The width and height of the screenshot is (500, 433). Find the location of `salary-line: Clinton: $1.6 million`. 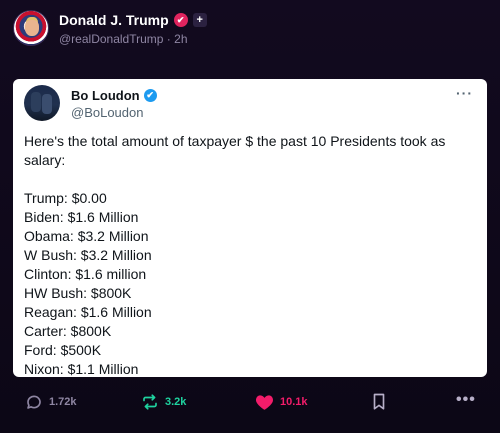

salary-line: Clinton: $1.6 million is located at coordinates (85, 274).